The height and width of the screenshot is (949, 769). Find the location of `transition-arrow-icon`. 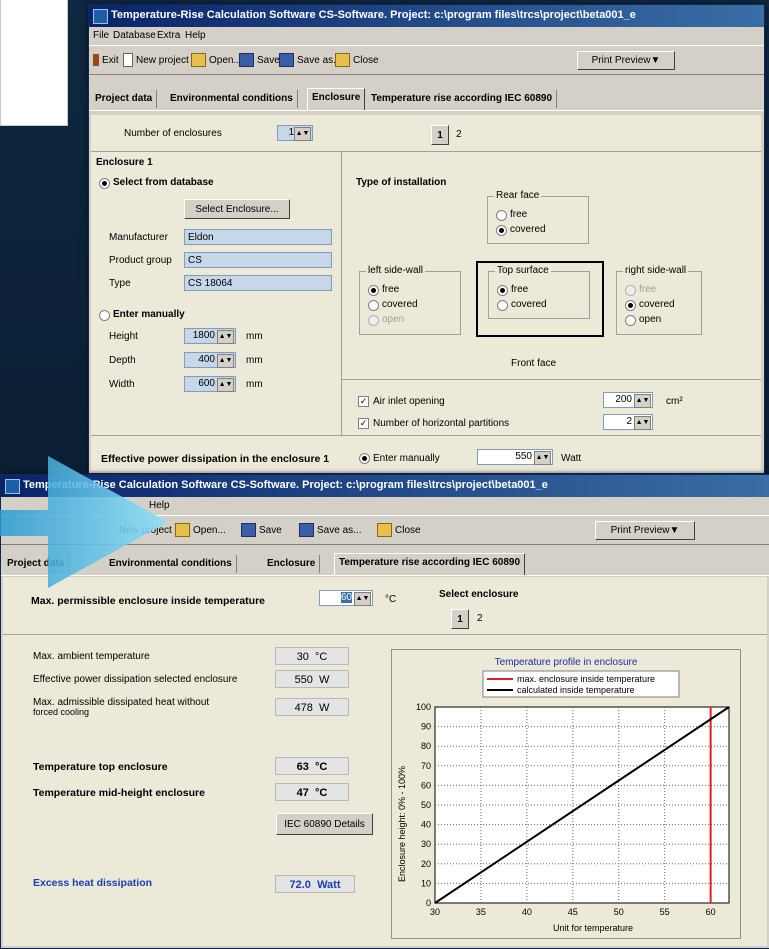

transition-arrow-icon is located at coordinates (84, 522).